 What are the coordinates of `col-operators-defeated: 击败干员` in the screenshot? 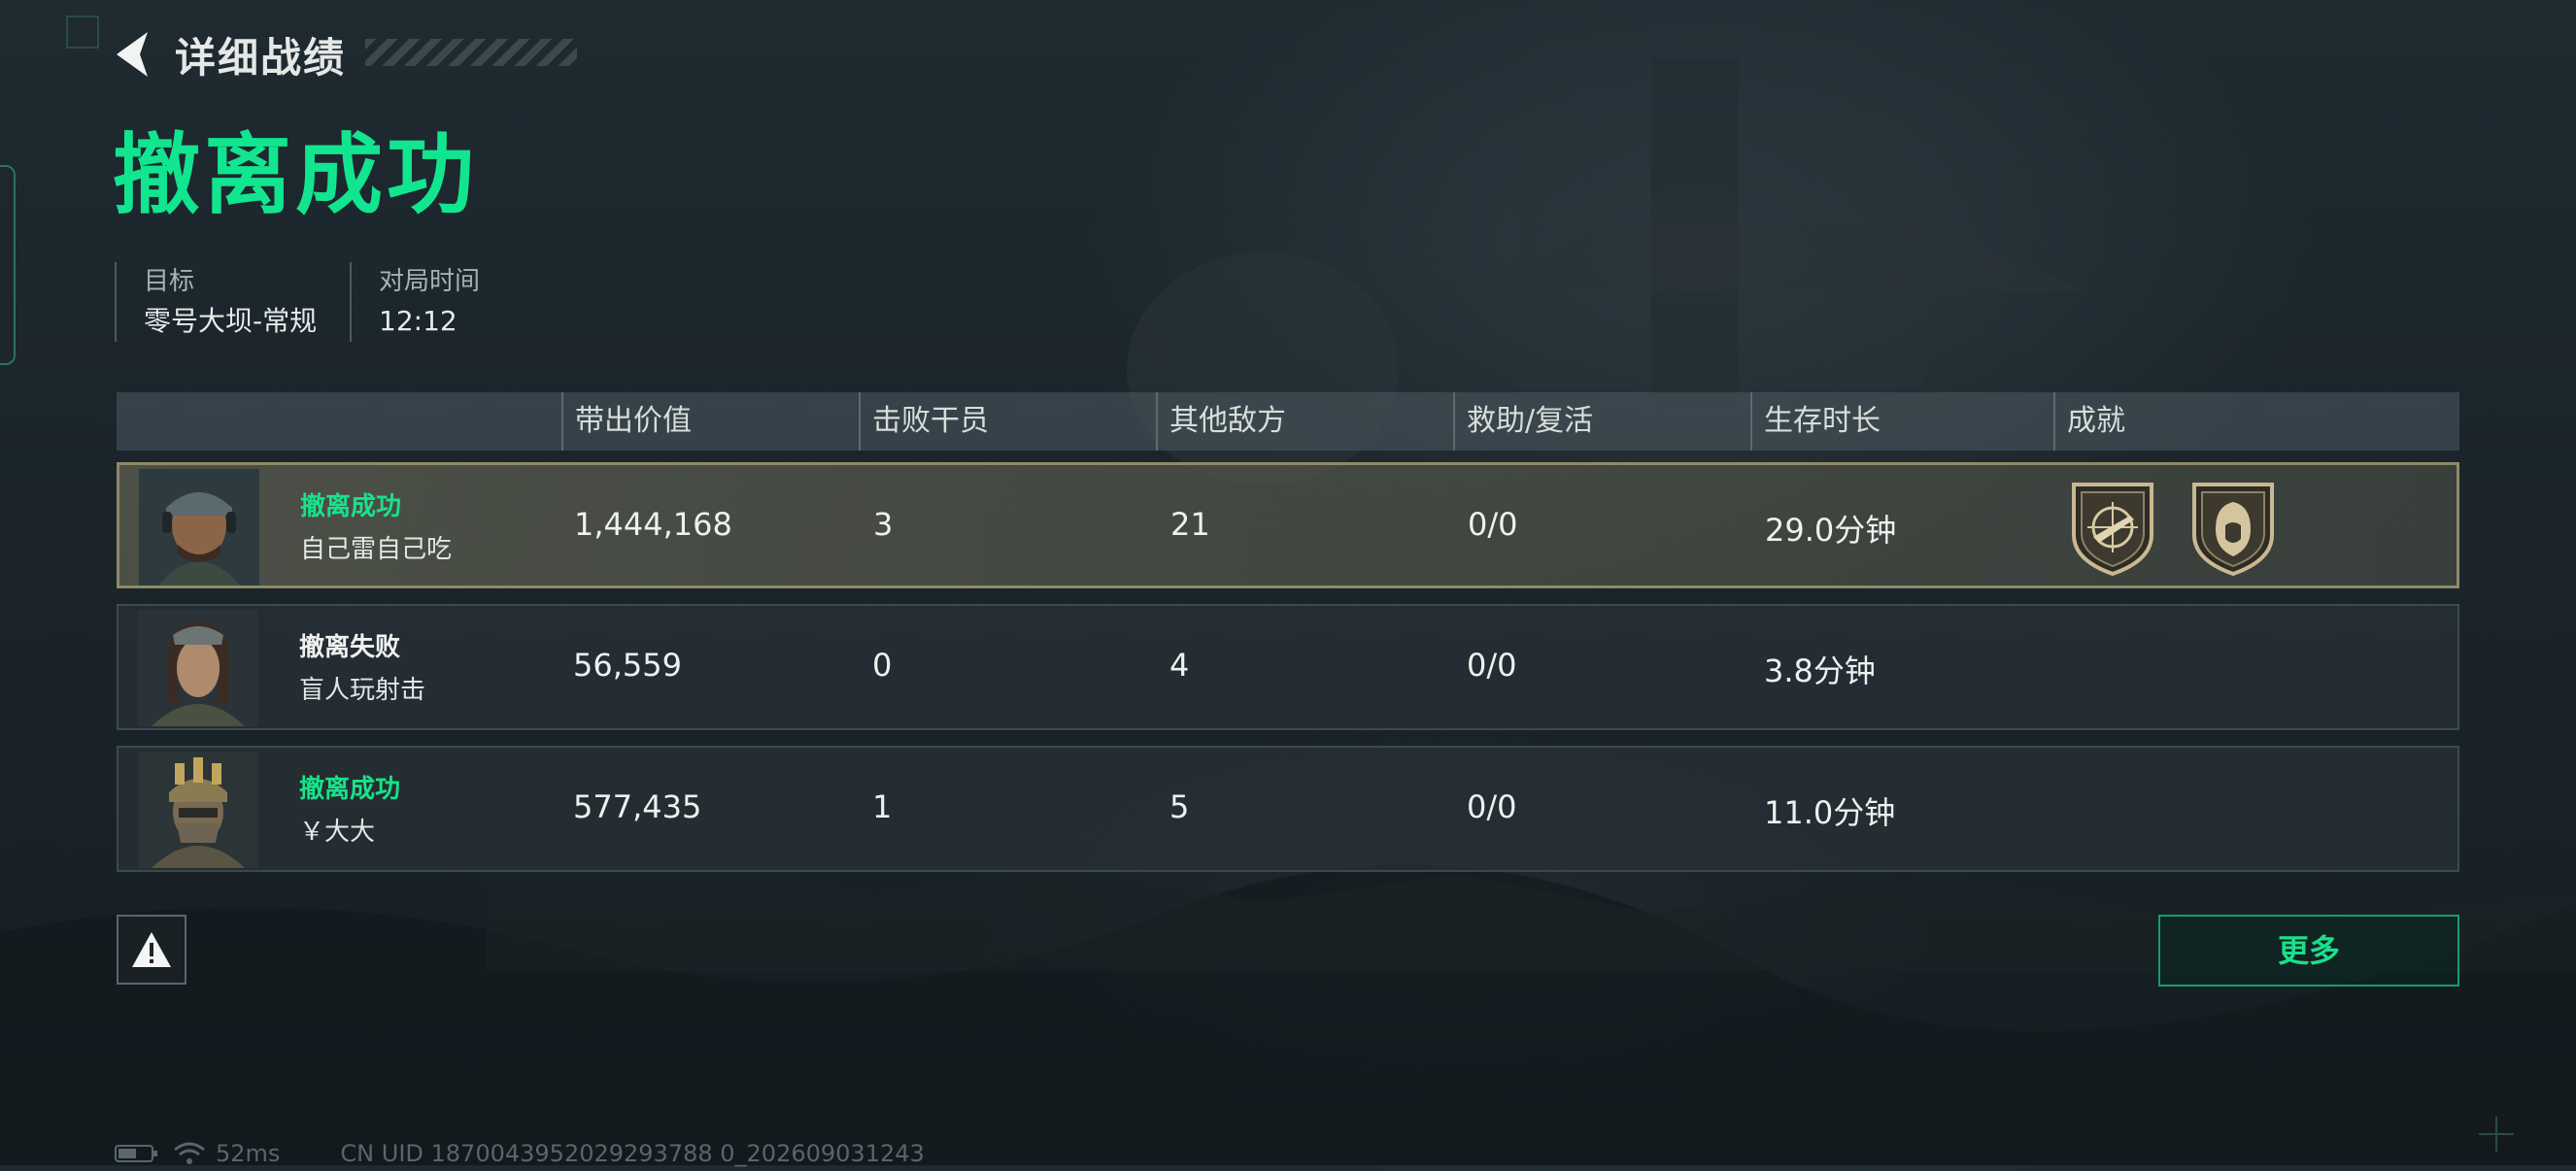 It's located at (924, 422).